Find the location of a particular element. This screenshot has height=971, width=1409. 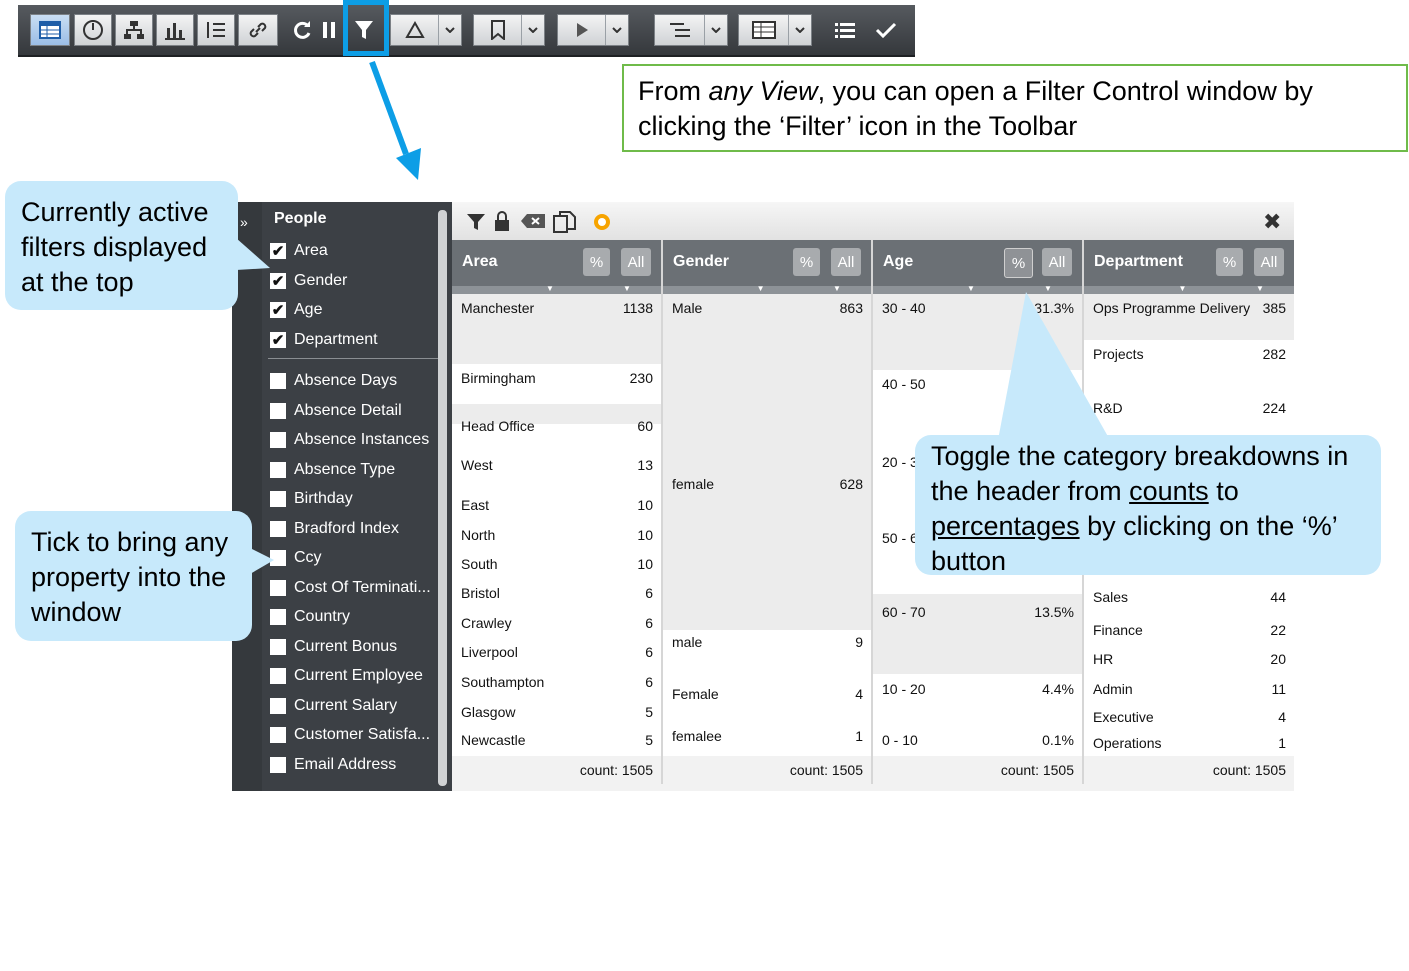

category-row: Liverpool 6 is located at coordinates (556, 654).